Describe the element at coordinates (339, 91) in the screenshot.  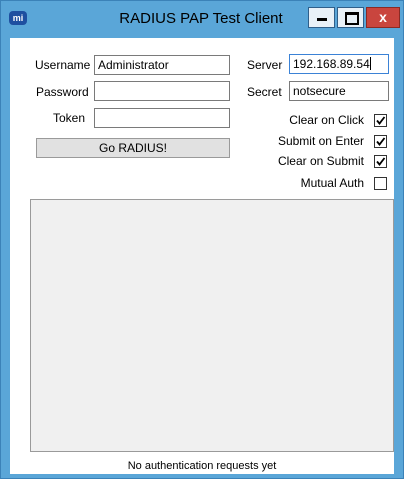
I see `secret-field: notsecure` at that location.